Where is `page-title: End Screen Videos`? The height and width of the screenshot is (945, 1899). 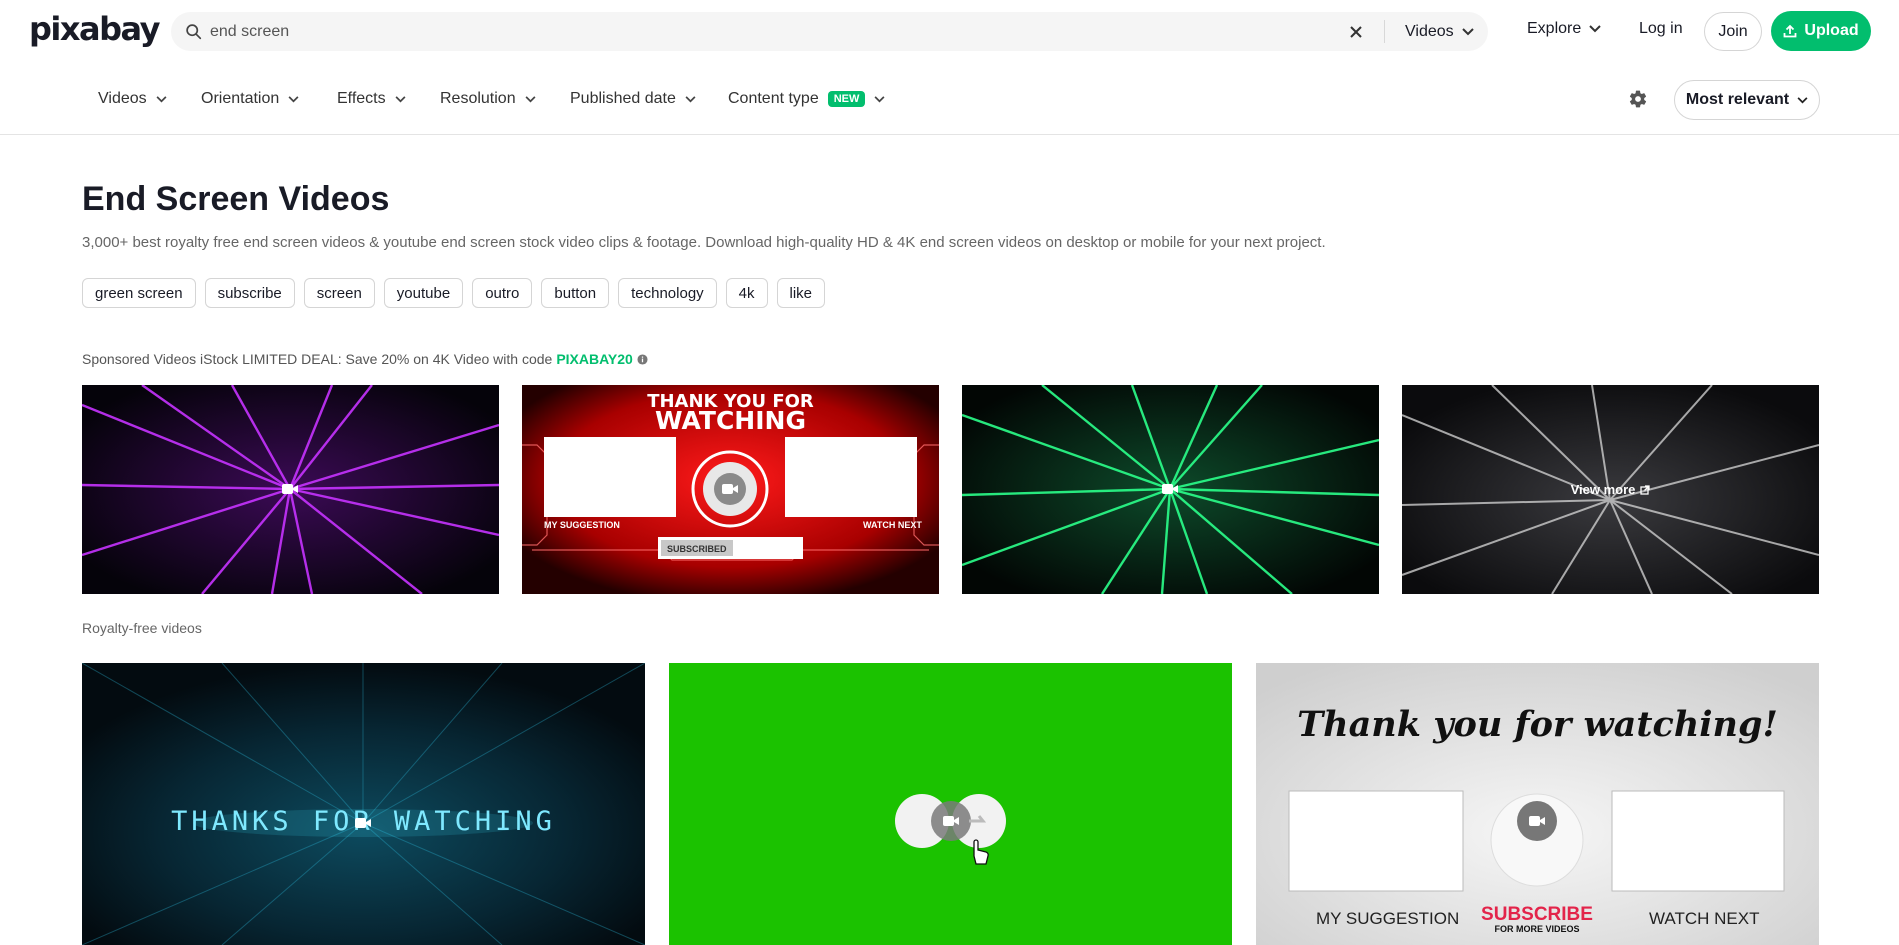 page-title: End Screen Videos is located at coordinates (235, 199).